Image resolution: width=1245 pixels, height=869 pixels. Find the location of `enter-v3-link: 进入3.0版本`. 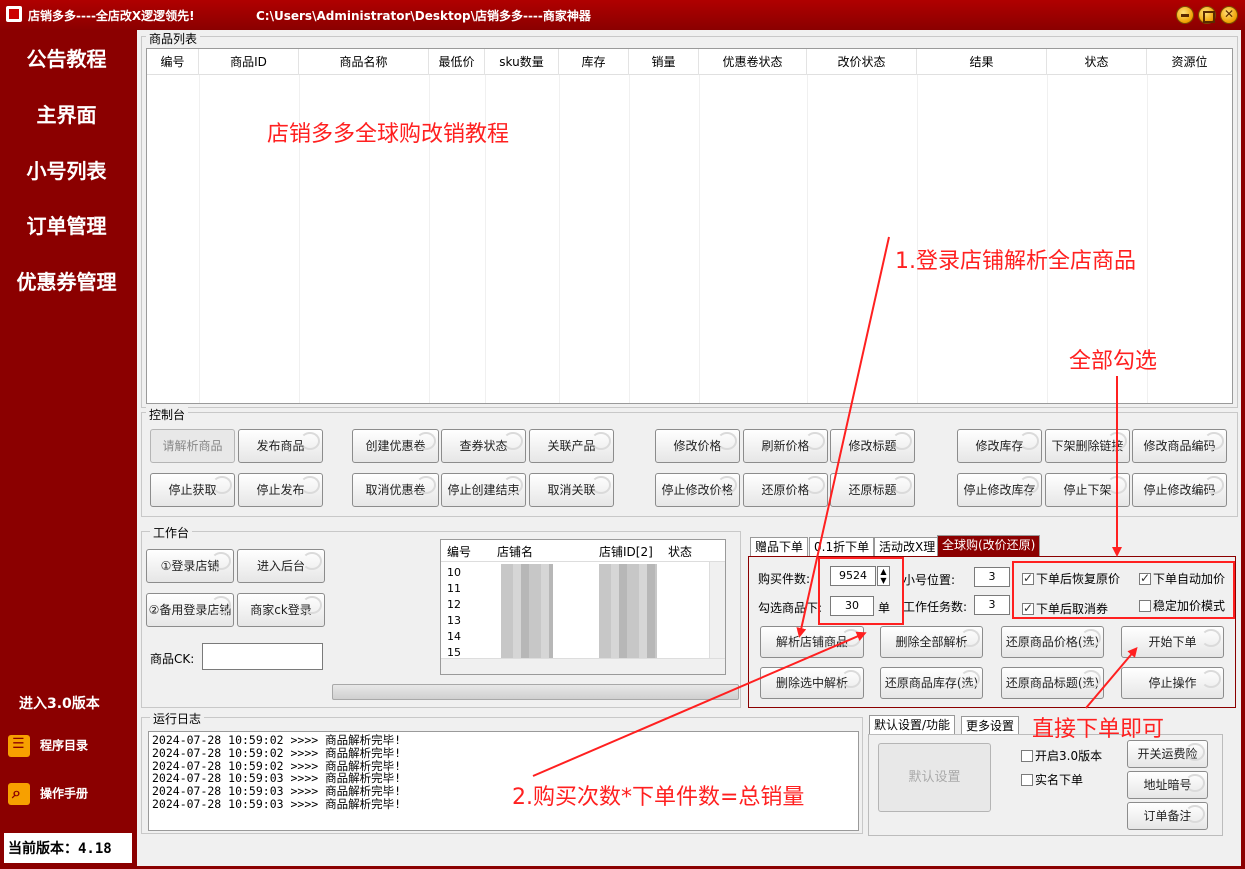

enter-v3-link: 进入3.0版本 is located at coordinates (59, 703).